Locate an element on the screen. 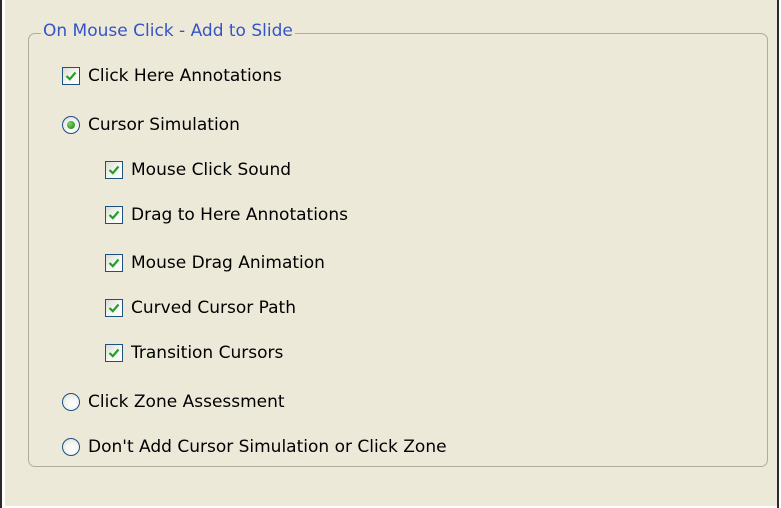 The height and width of the screenshot is (508, 781). radio-label: Click Zone Assessment is located at coordinates (186, 402).